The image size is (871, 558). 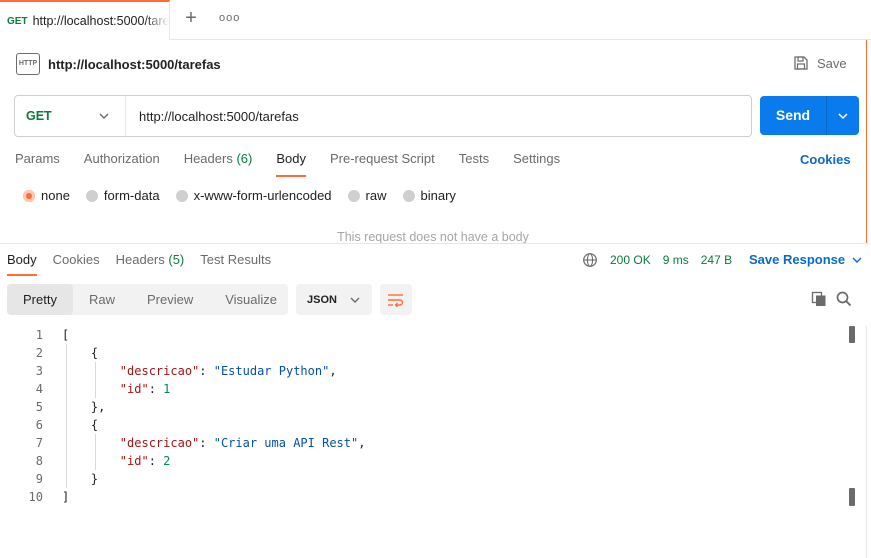 What do you see at coordinates (76, 264) in the screenshot?
I see `response-tab-cookies: Cookies` at bounding box center [76, 264].